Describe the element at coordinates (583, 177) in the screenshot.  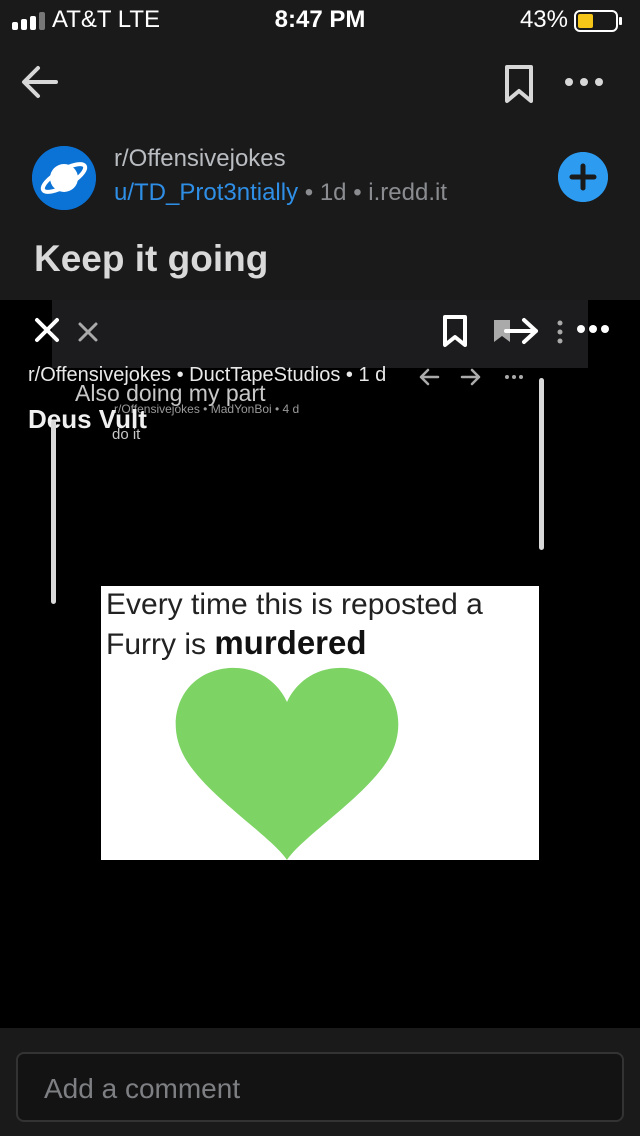
I see `join-plus-icon` at that location.